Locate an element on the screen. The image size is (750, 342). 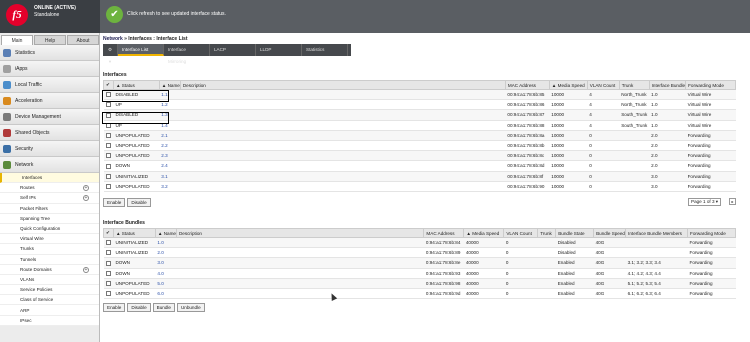
sidebar-subitem-quick-configuration: Quick Configuration is located at coordinates (49, 229).